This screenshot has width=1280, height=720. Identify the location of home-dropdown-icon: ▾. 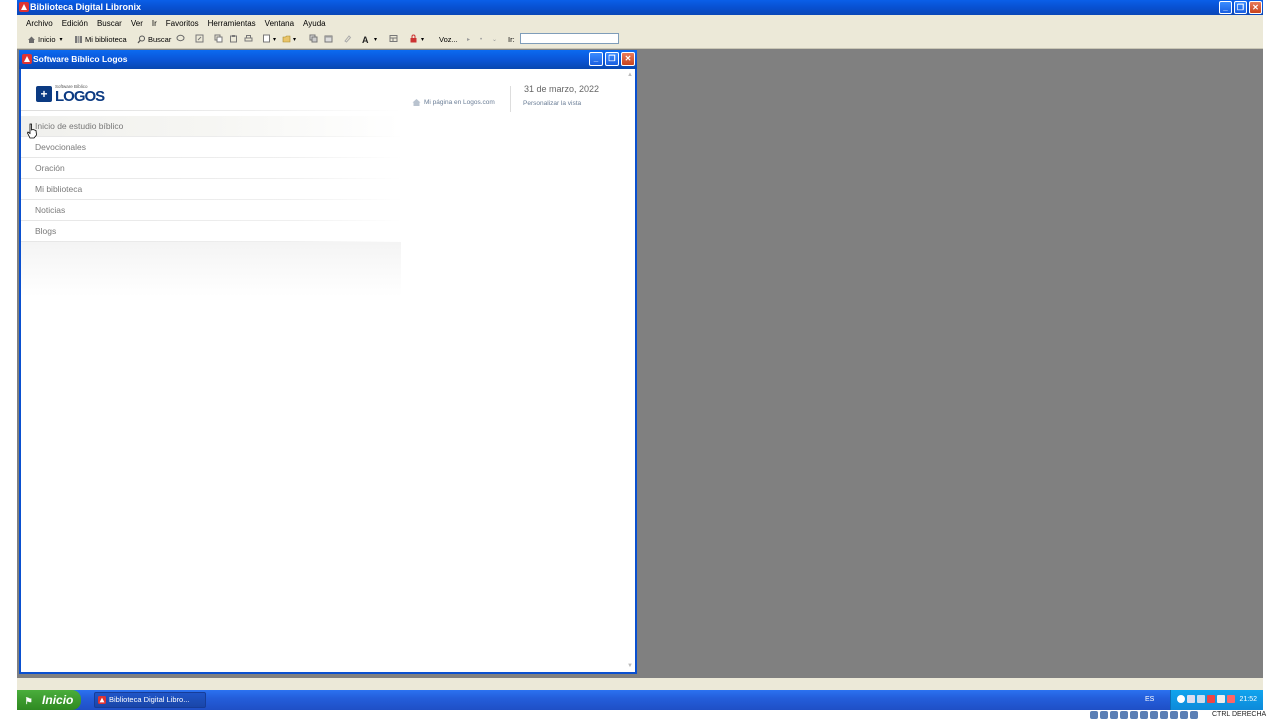
(61, 39).